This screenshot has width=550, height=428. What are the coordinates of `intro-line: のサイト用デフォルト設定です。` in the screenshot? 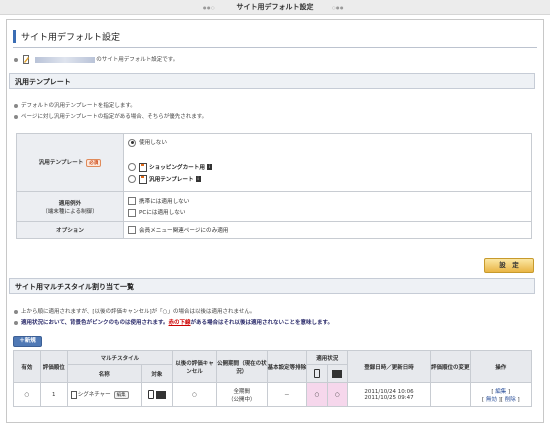 It's located at (96, 59).